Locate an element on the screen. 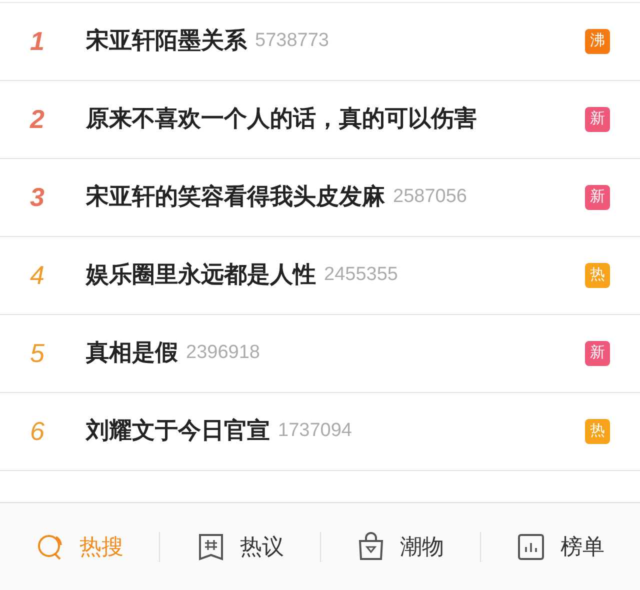 The width and height of the screenshot is (640, 590). topic-title: 原来不喜欢一个人的话，真的可以伤害 is located at coordinates (281, 119).